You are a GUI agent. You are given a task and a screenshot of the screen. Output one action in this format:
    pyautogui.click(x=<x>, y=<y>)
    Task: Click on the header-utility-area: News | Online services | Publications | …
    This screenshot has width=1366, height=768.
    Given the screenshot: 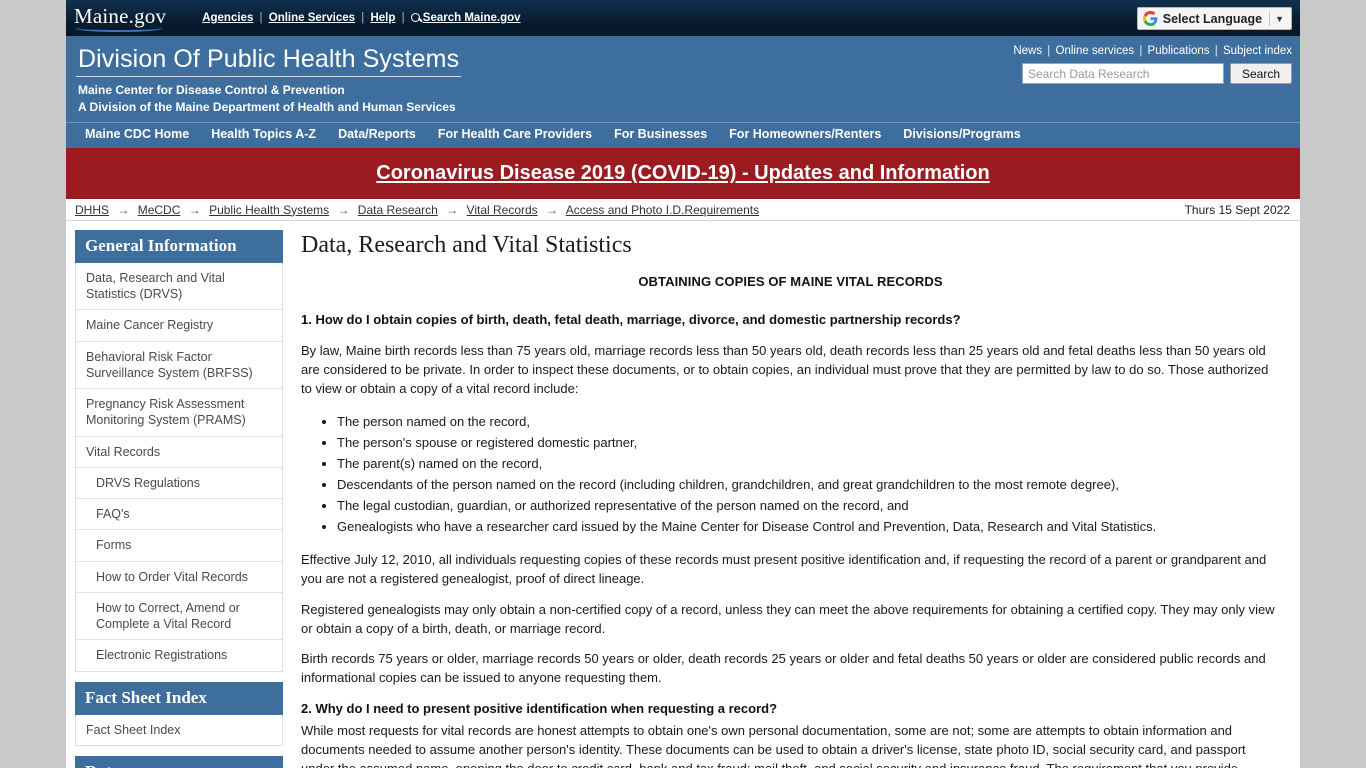 What is the action you would take?
    pyautogui.click(x=1152, y=64)
    